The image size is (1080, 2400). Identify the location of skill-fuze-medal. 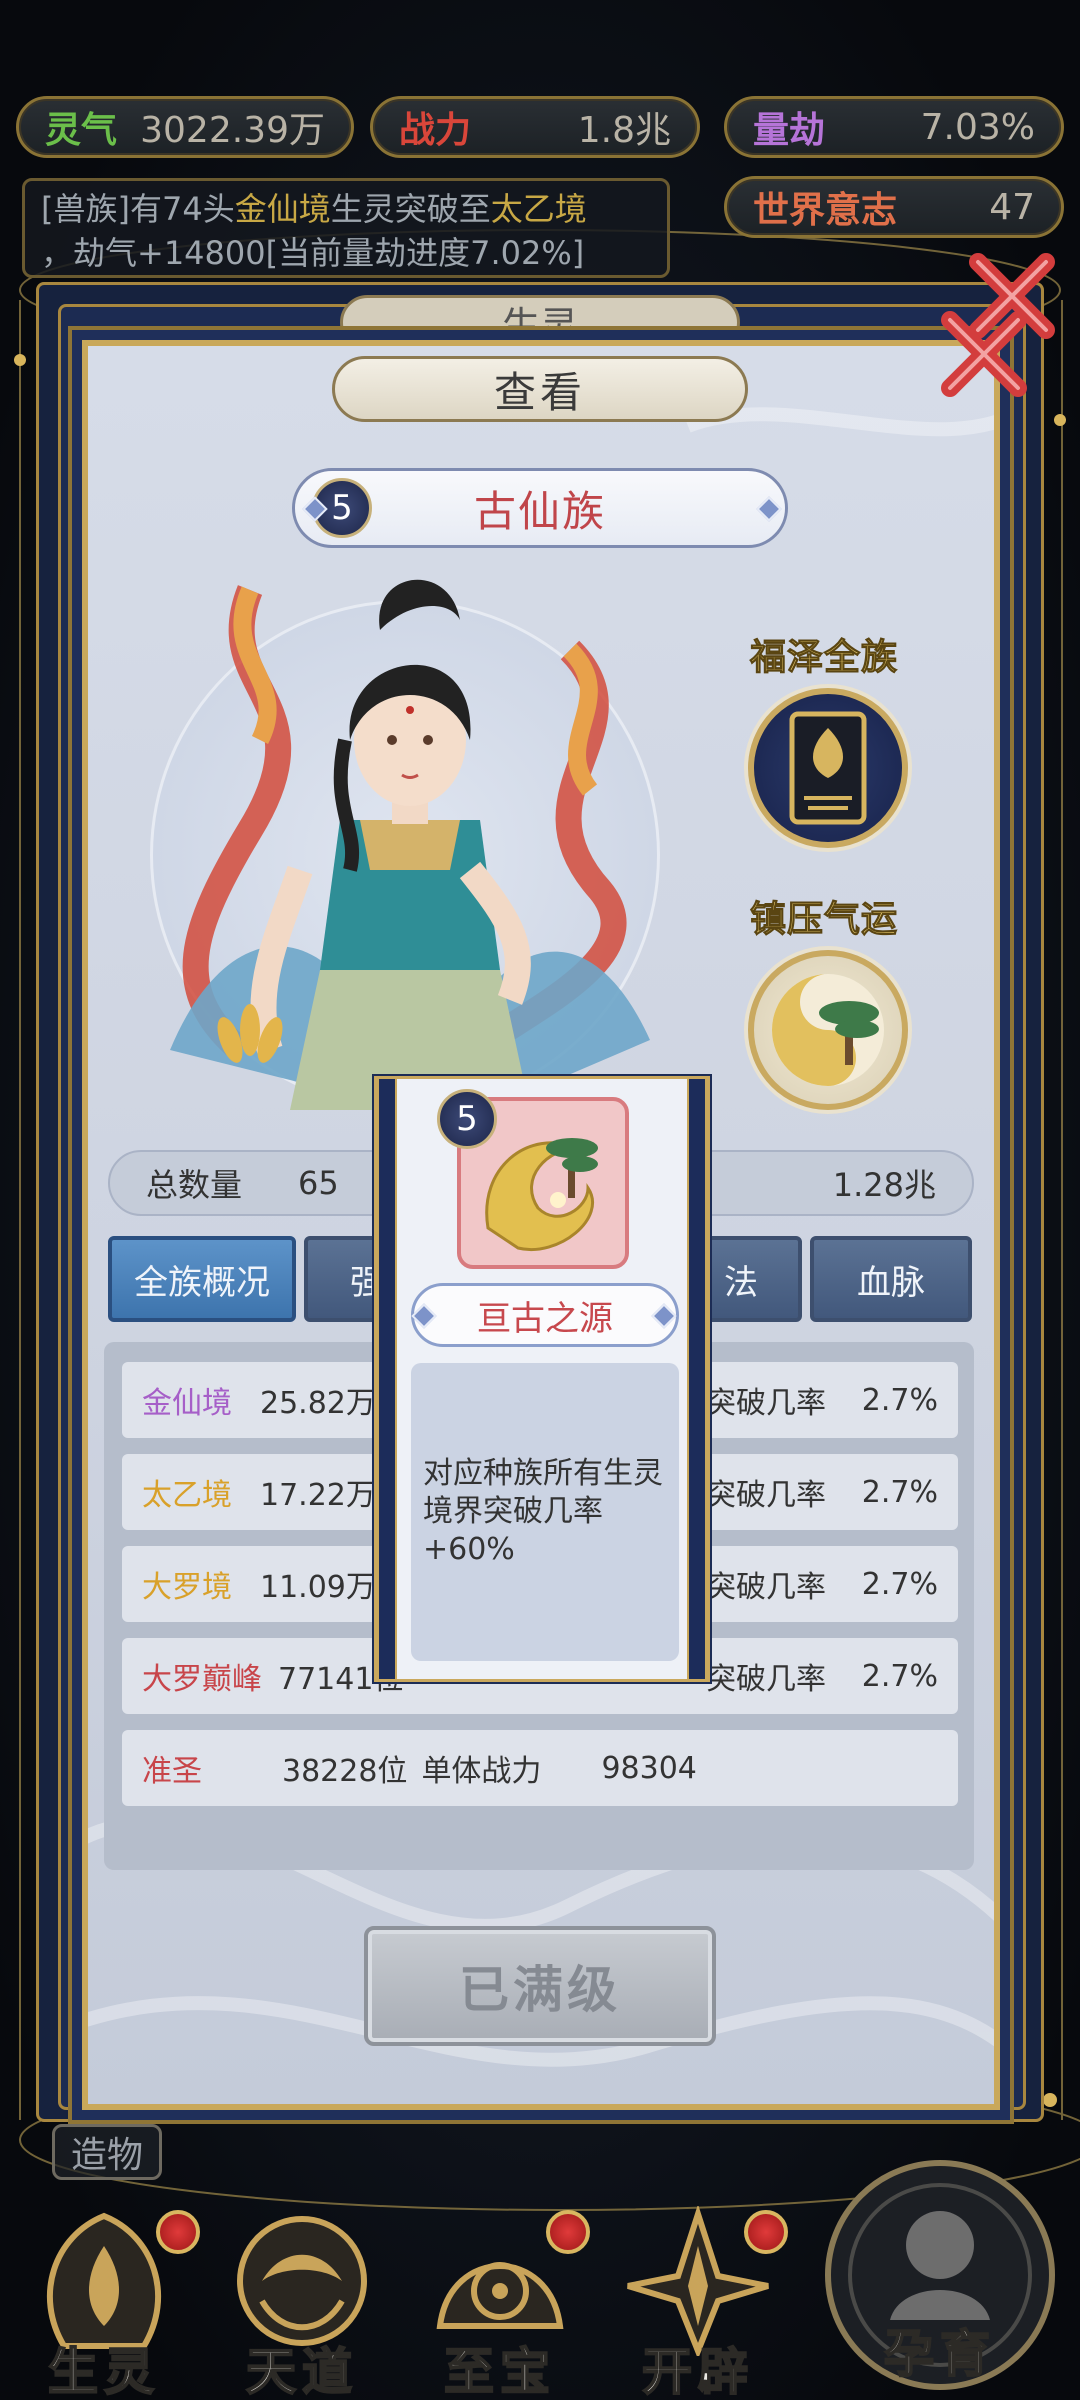
(828, 768).